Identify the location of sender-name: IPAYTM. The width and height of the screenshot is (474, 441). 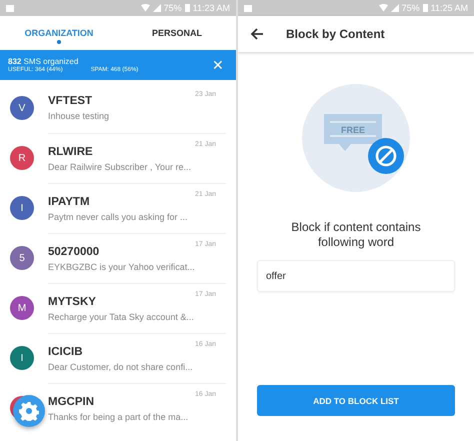
(69, 202).